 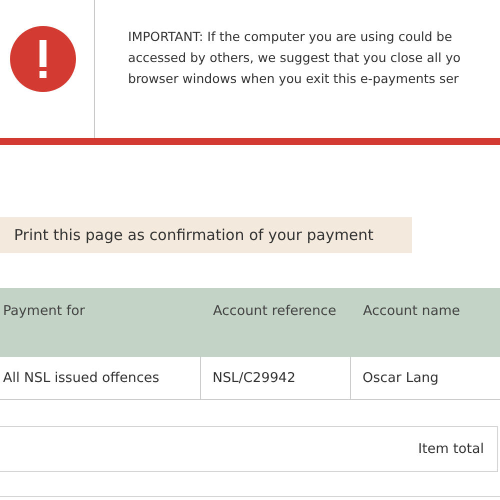 I want to click on item-total-label: Item total, so click(x=451, y=449).